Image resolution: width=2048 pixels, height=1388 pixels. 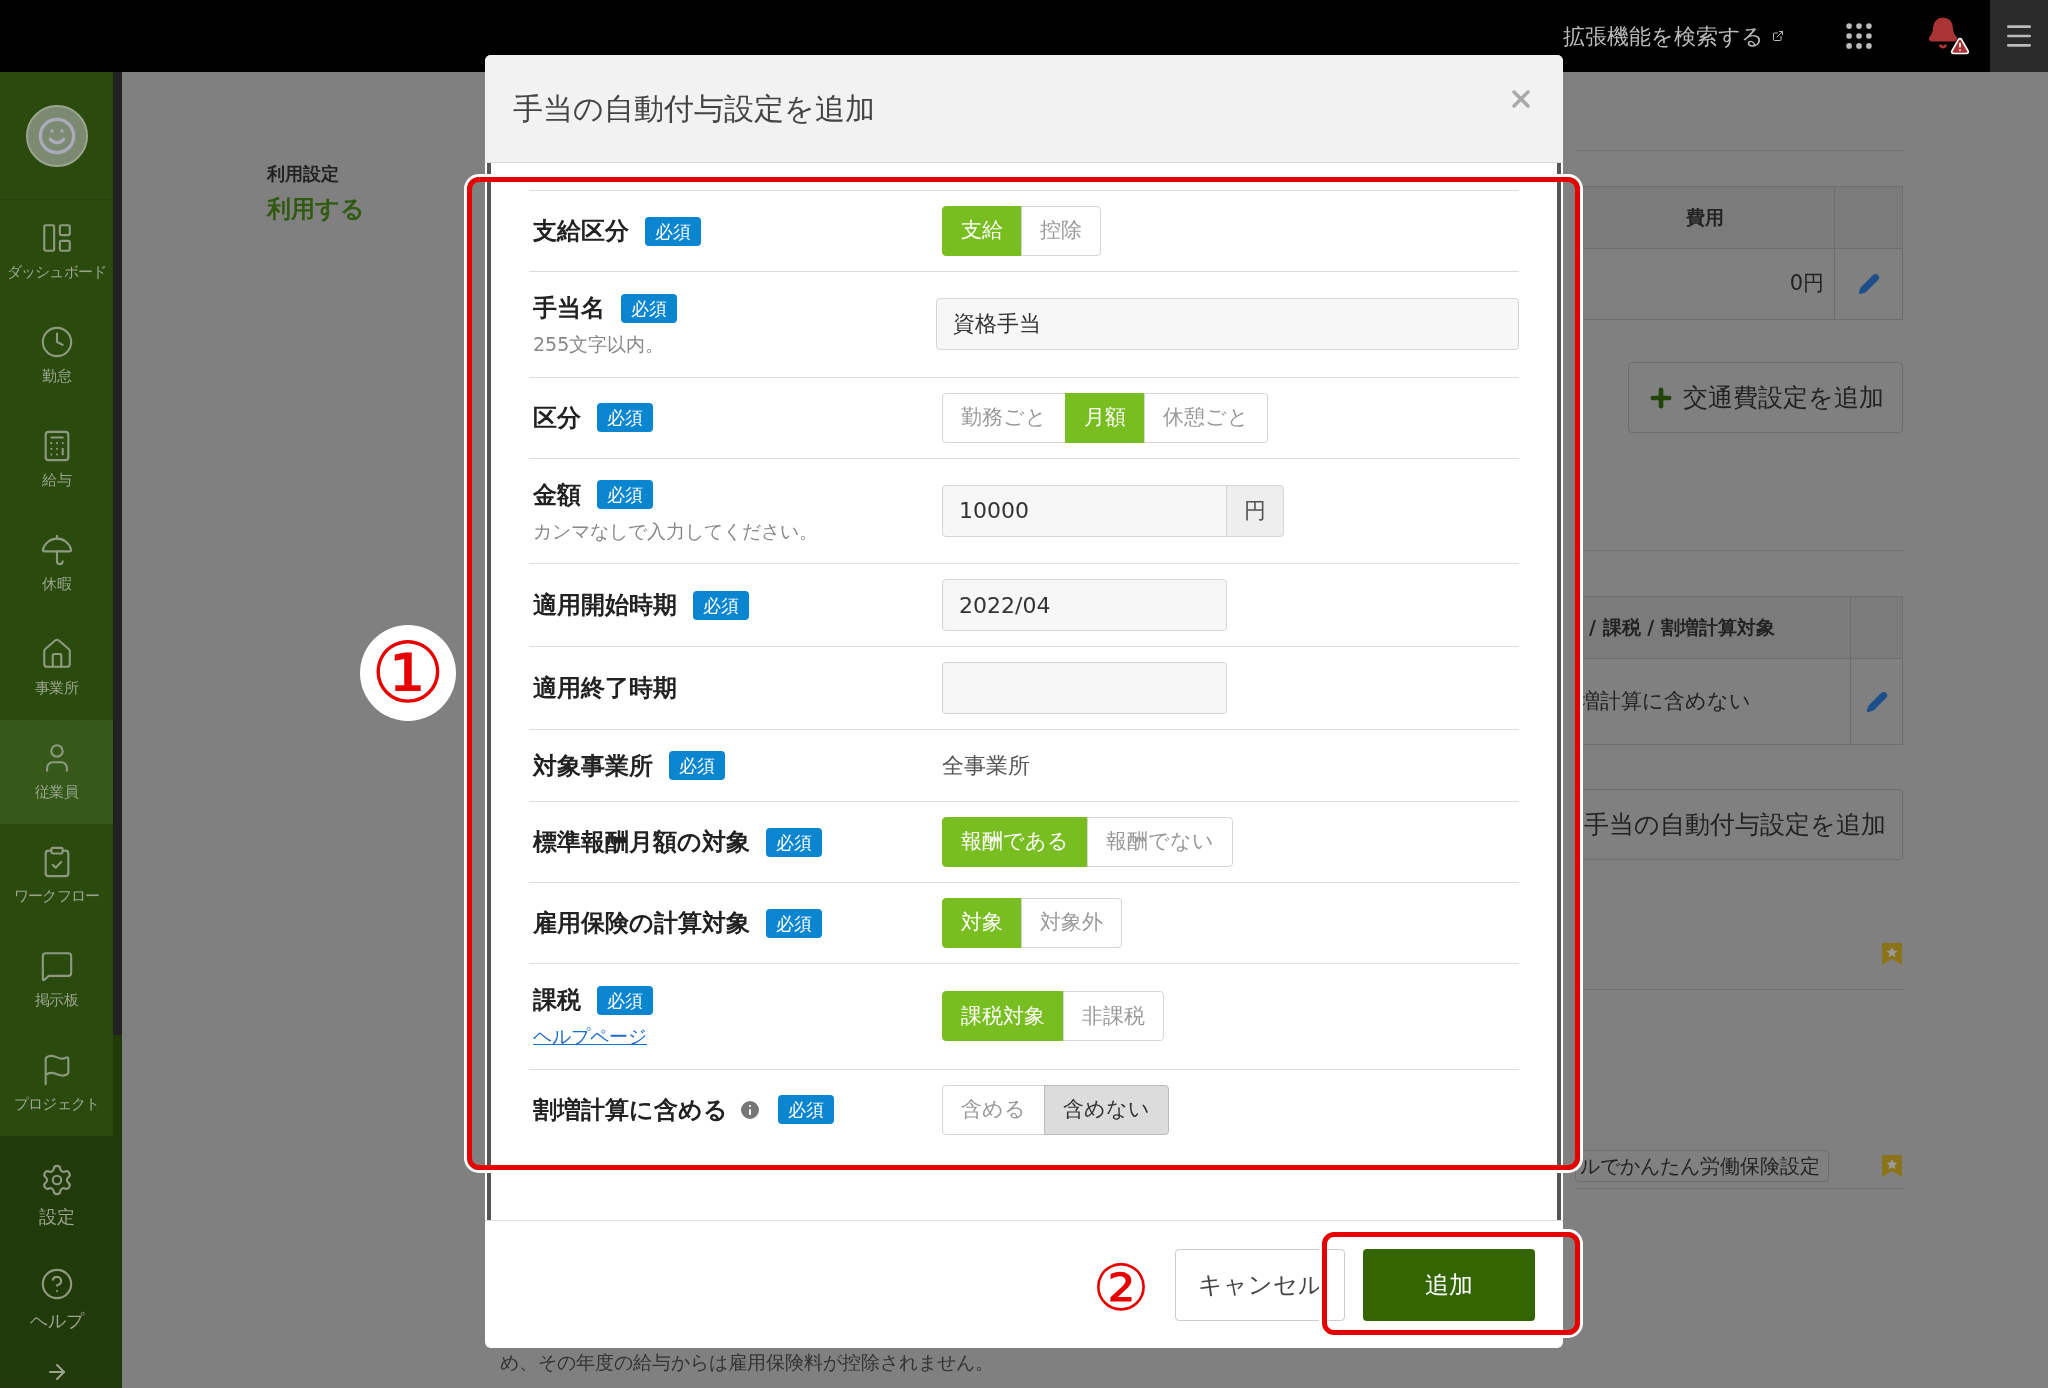 What do you see at coordinates (593, 766) in the screenshot?
I see `field-label: 対象事業所` at bounding box center [593, 766].